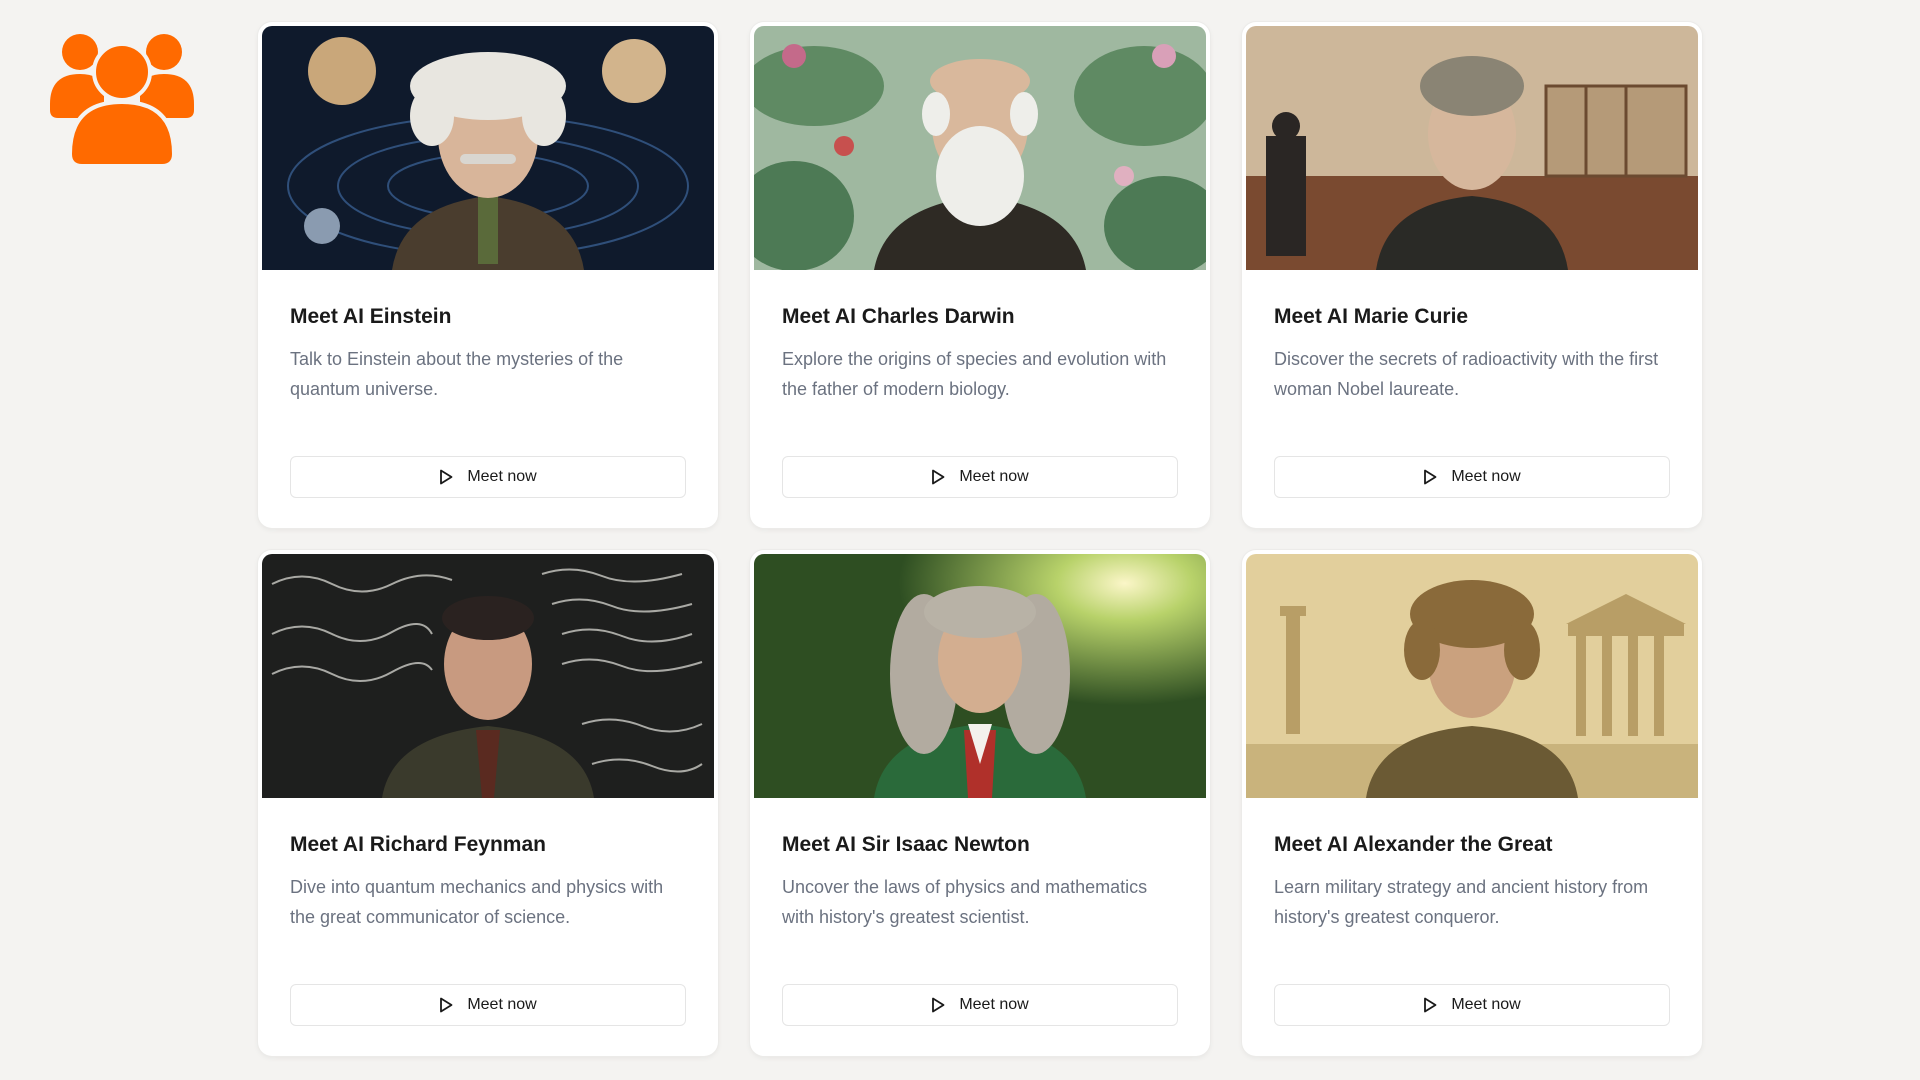 The image size is (1920, 1080). What do you see at coordinates (488, 676) in the screenshot?
I see `feynman-portrait` at bounding box center [488, 676].